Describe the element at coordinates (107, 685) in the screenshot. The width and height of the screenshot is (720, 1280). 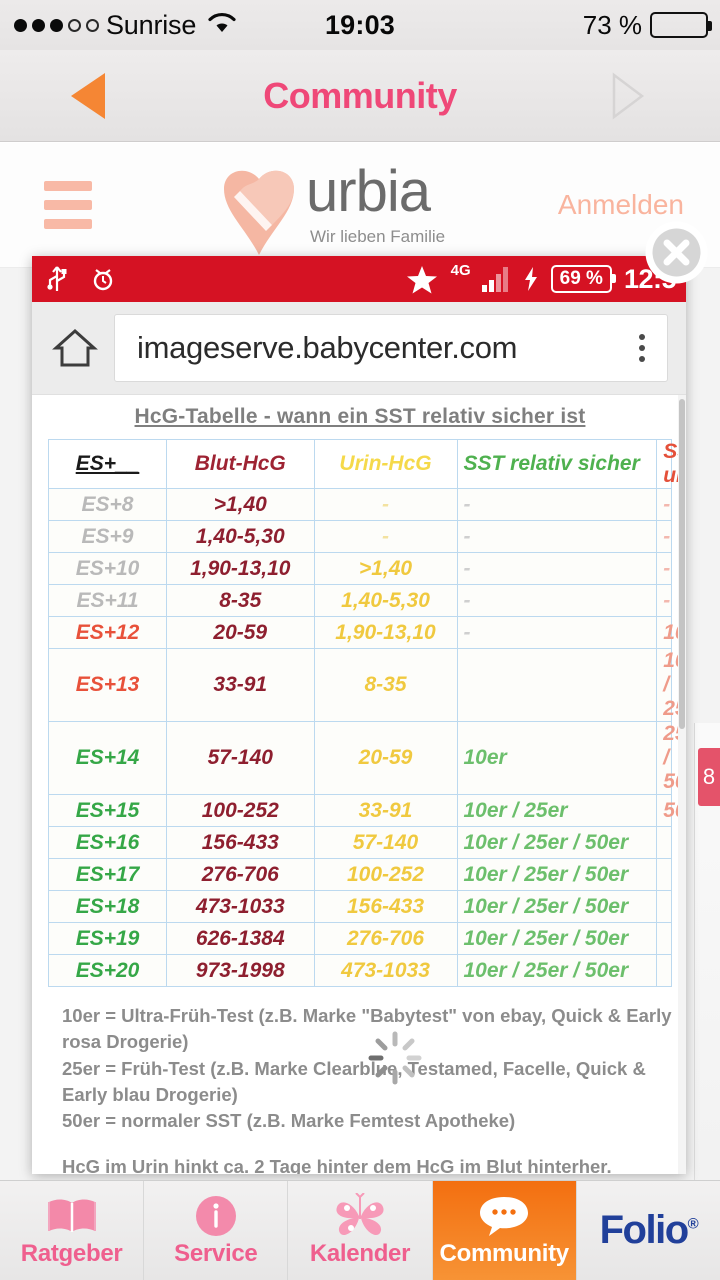
I see `cell-es: ES+13` at that location.